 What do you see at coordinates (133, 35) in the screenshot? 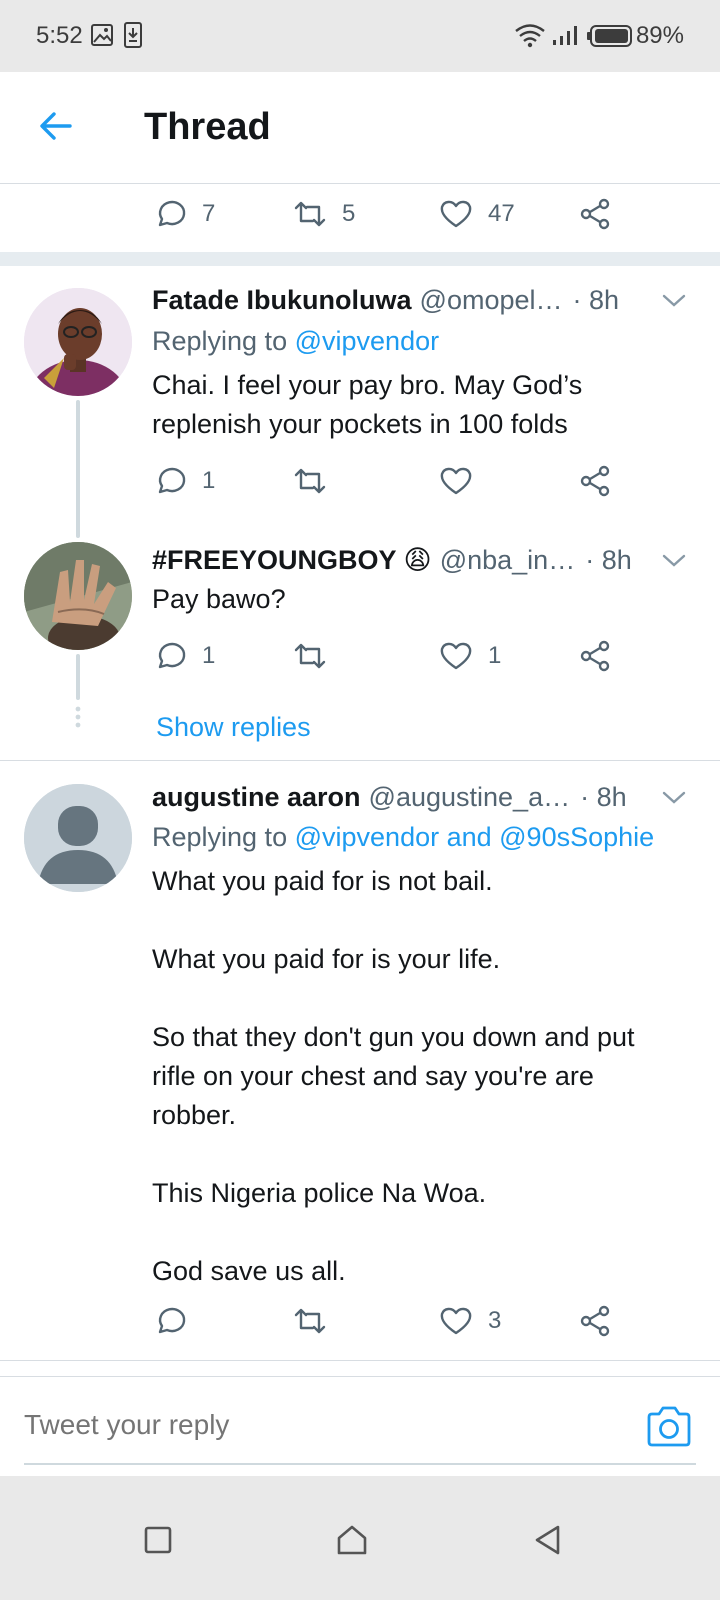
I see `download-icon` at bounding box center [133, 35].